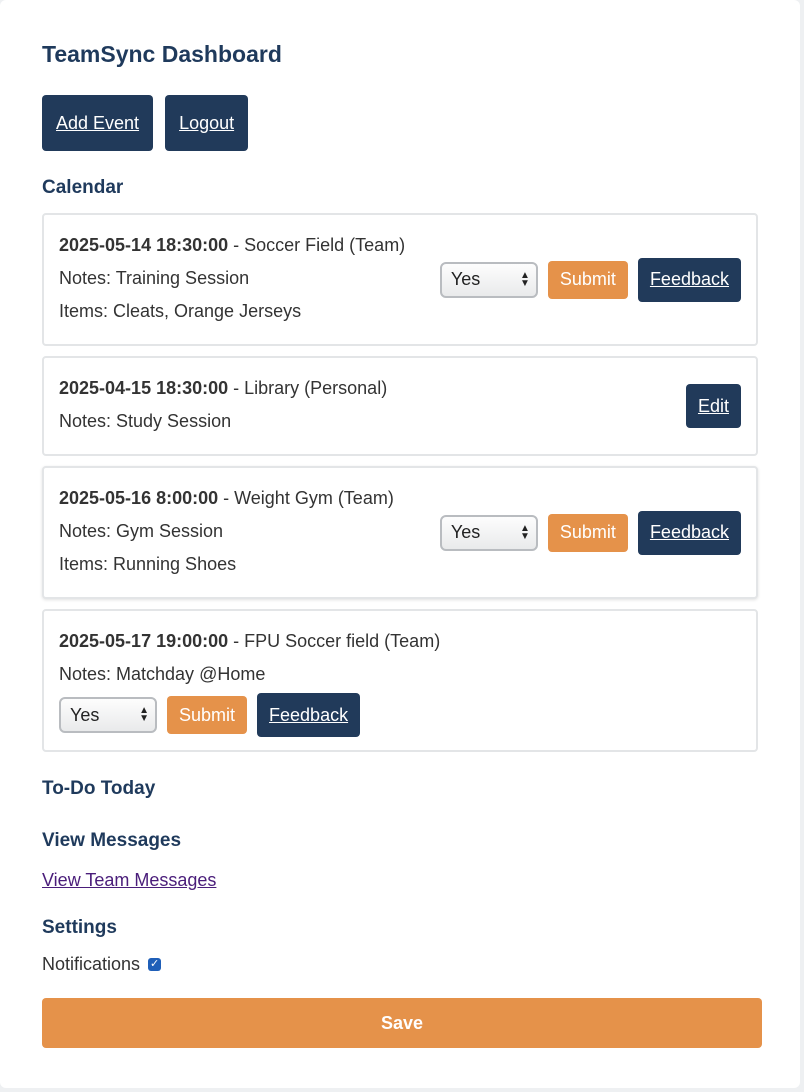 This screenshot has height=1092, width=804. What do you see at coordinates (91, 964) in the screenshot?
I see `notifications-label: Notifications` at bounding box center [91, 964].